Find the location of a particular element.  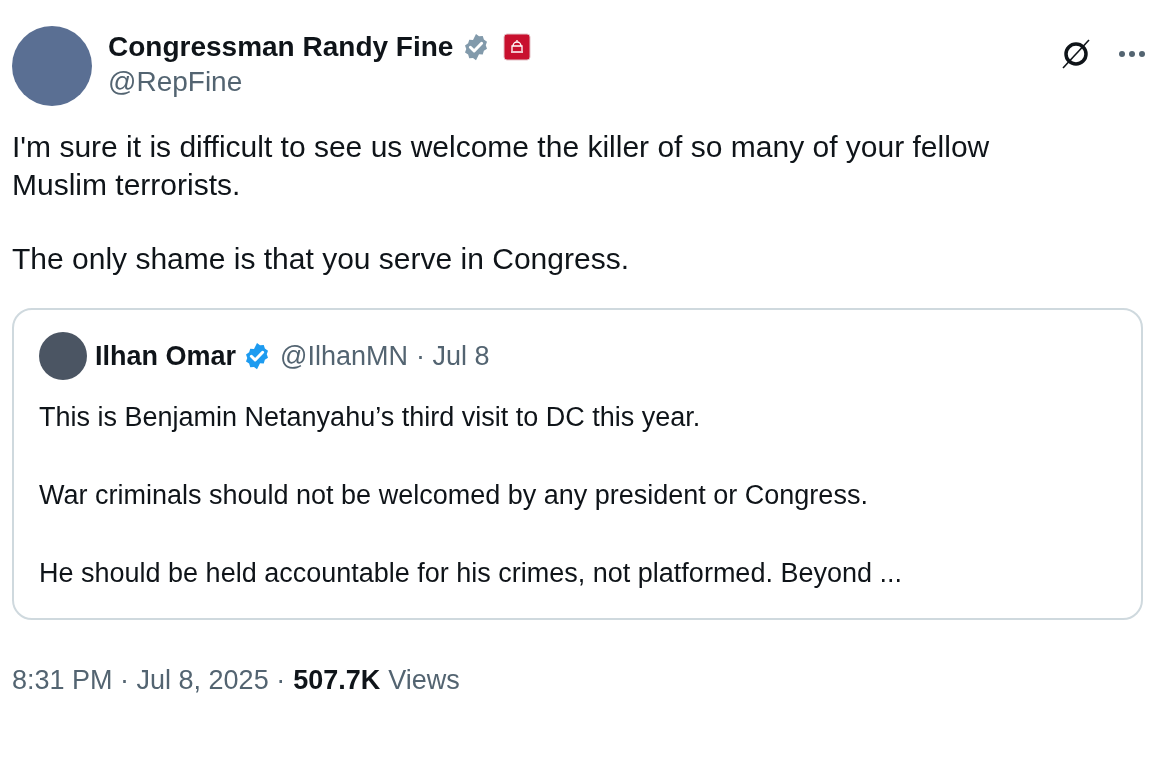

post-text: I'm sure it is difficult to see us welcome the killer of so many of your fellow Muslim terrorists. is located at coordinates (501, 166).